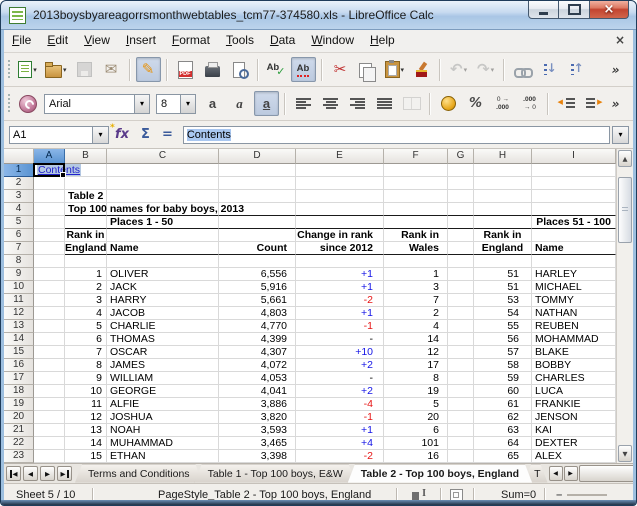 The image size is (637, 506). Describe the element at coordinates (49, 156) in the screenshot. I see `column-header-A: A` at that location.